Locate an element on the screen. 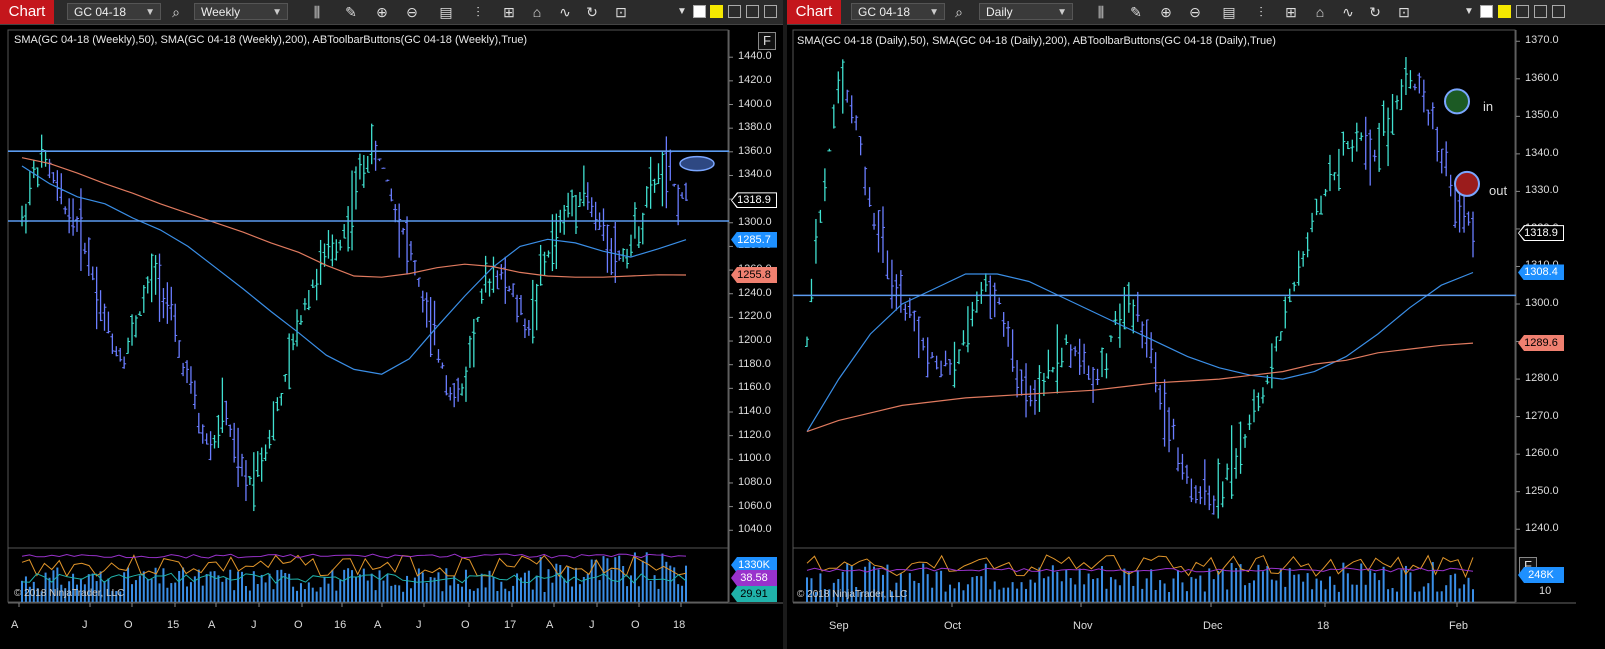 The width and height of the screenshot is (1605, 649). price-tick-label: 1420.0 is located at coordinates (755, 79).